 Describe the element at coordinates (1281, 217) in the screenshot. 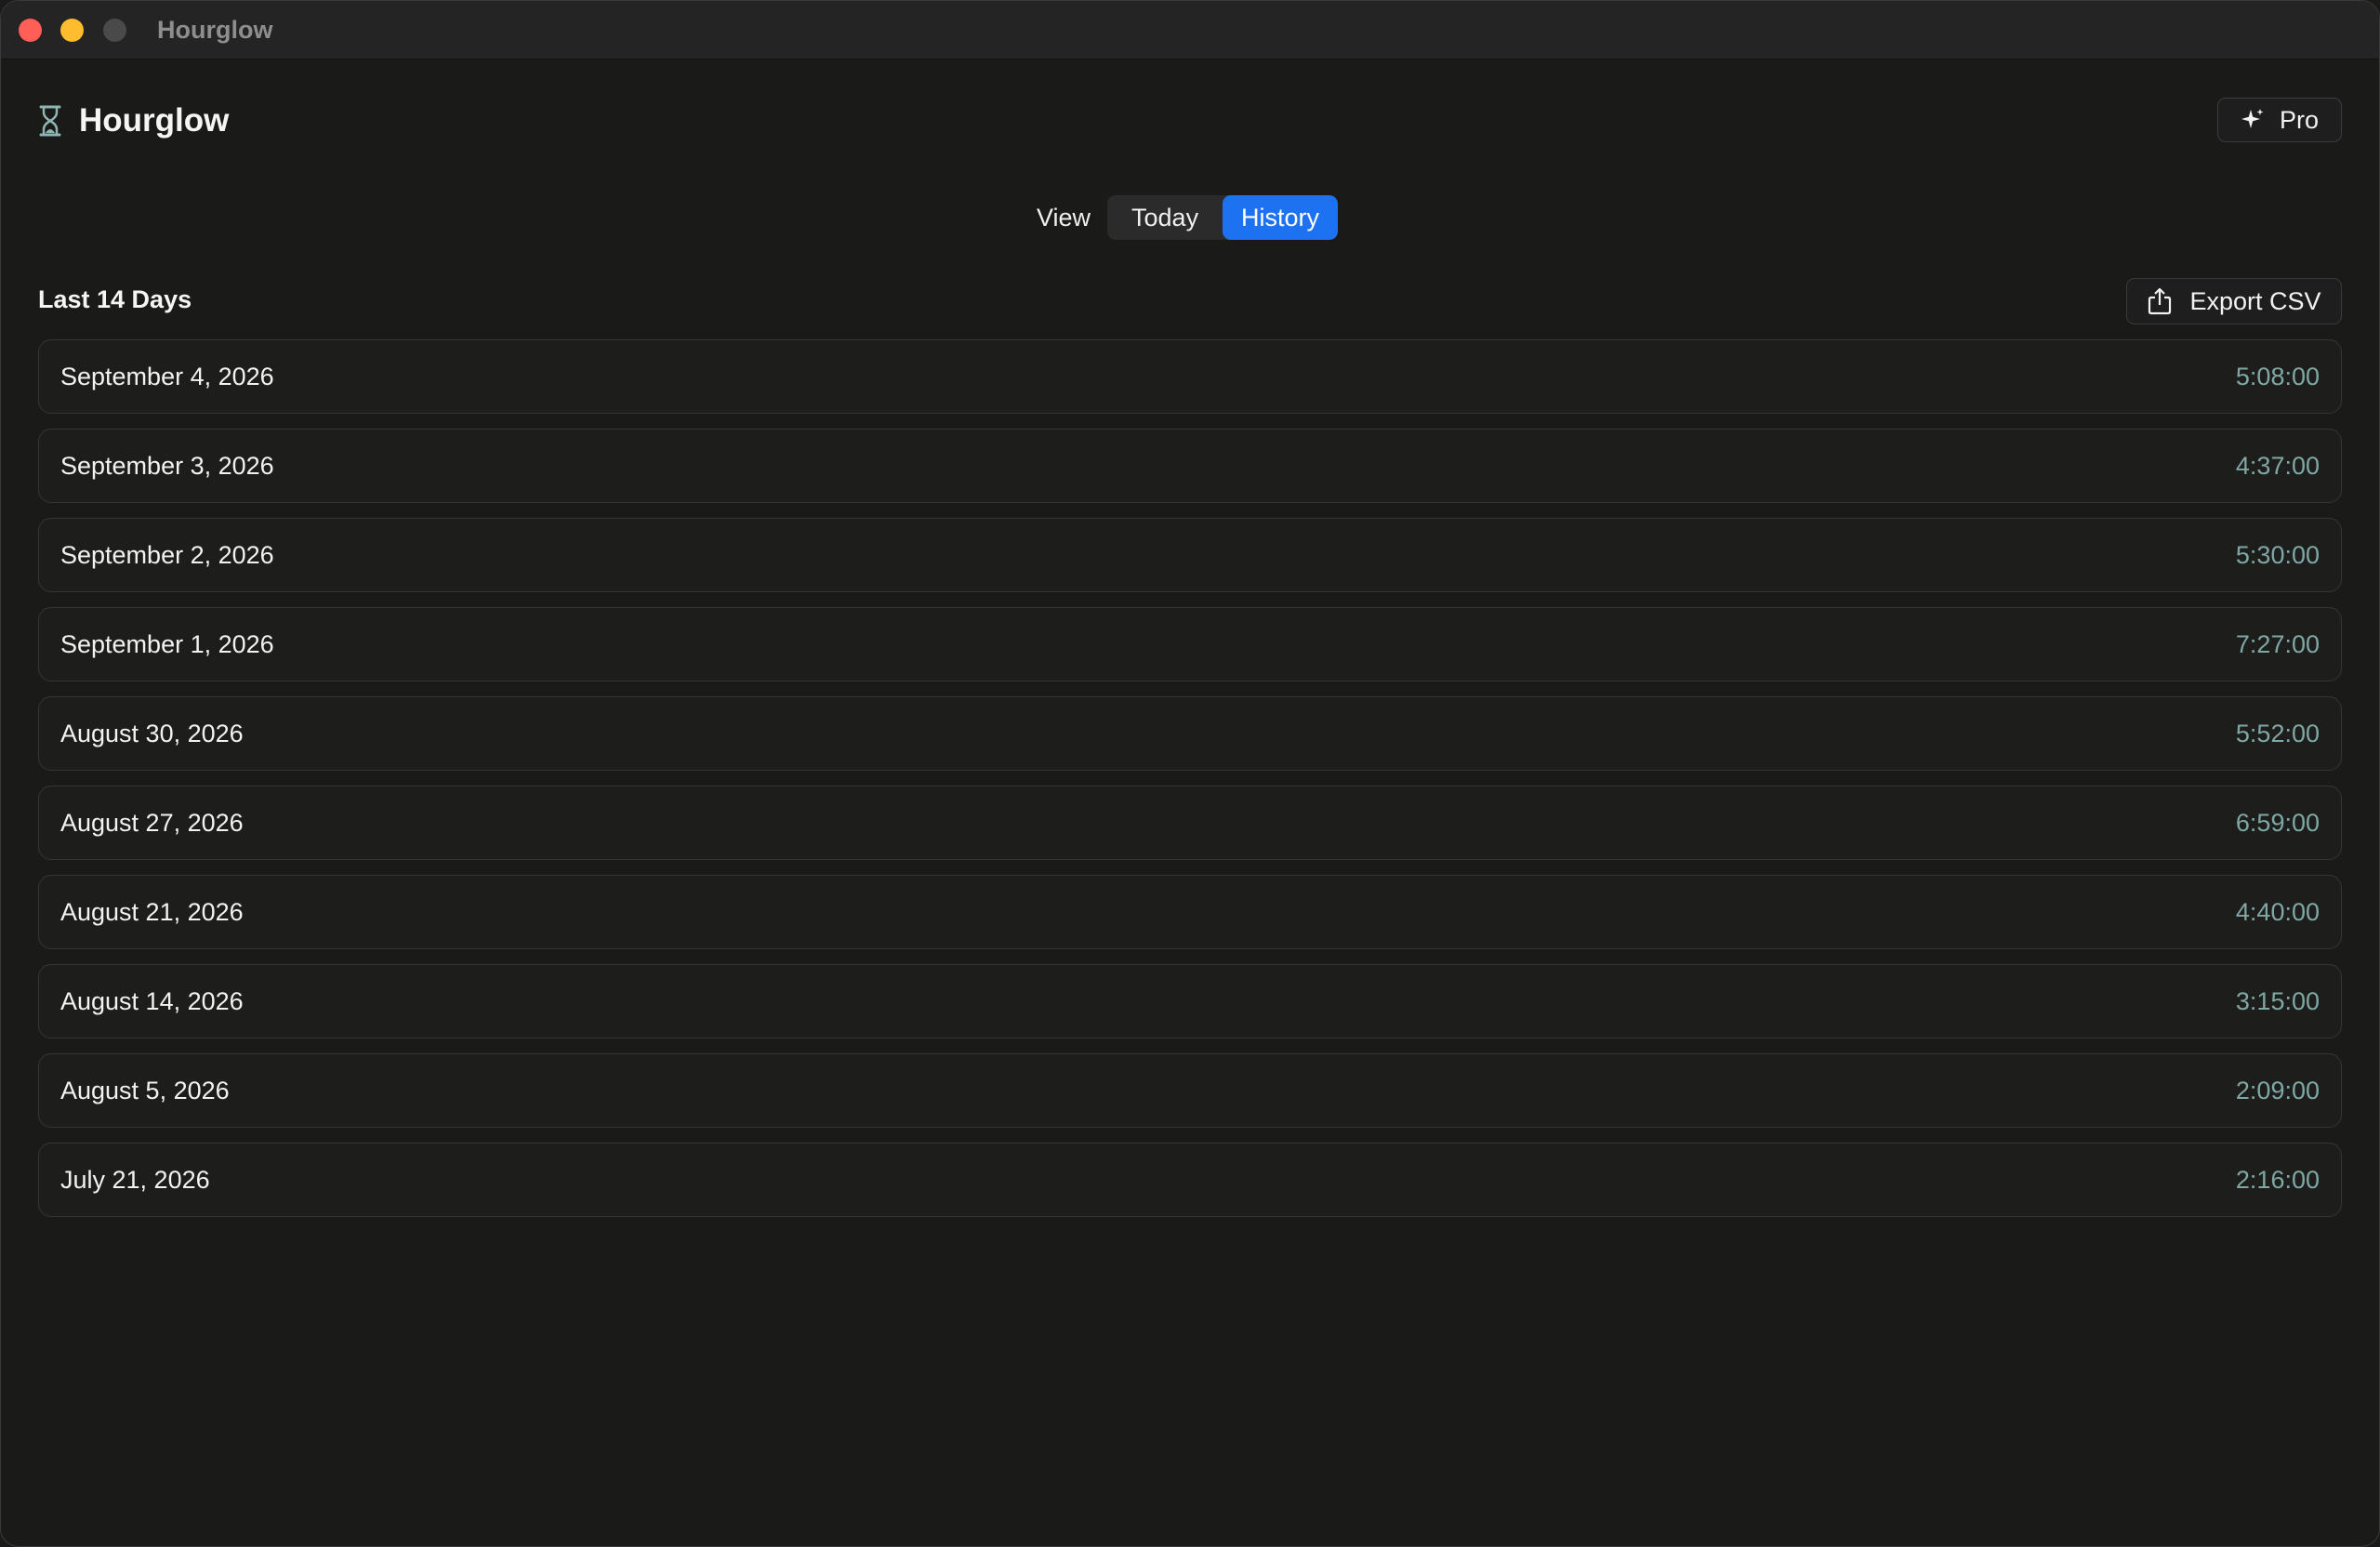

I see `tab-history: History` at that location.